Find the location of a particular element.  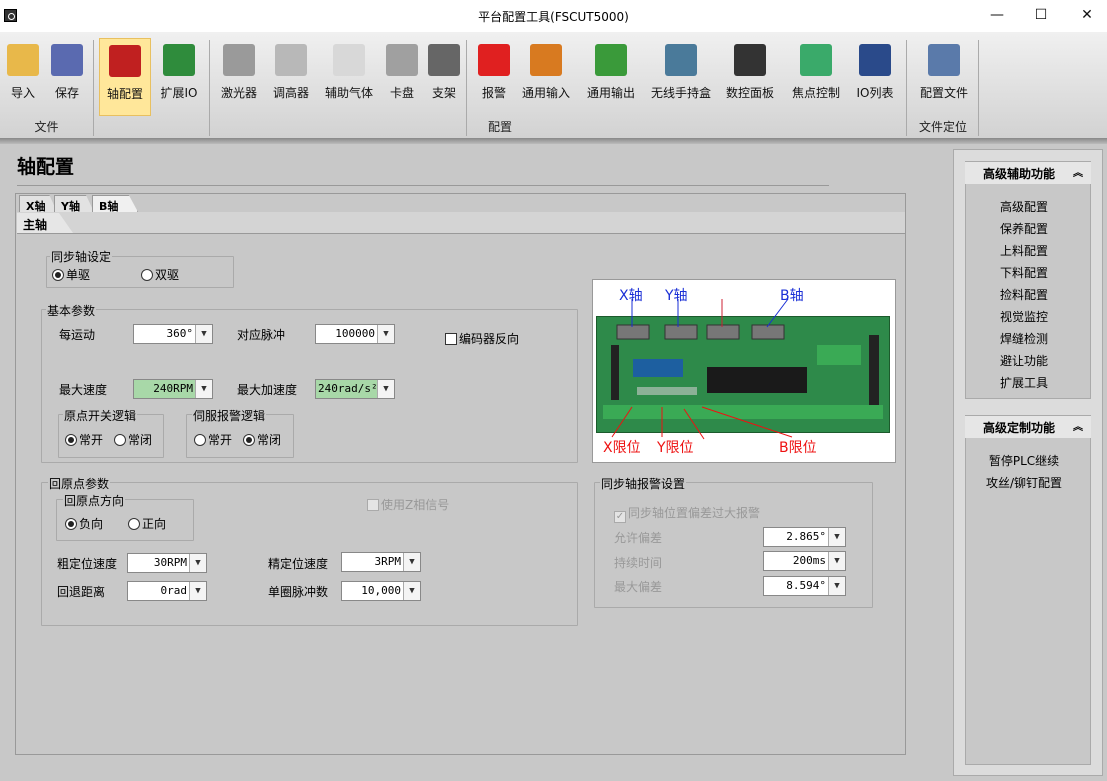

dual-drive-radio: 双驱 is located at coordinates (160, 274).